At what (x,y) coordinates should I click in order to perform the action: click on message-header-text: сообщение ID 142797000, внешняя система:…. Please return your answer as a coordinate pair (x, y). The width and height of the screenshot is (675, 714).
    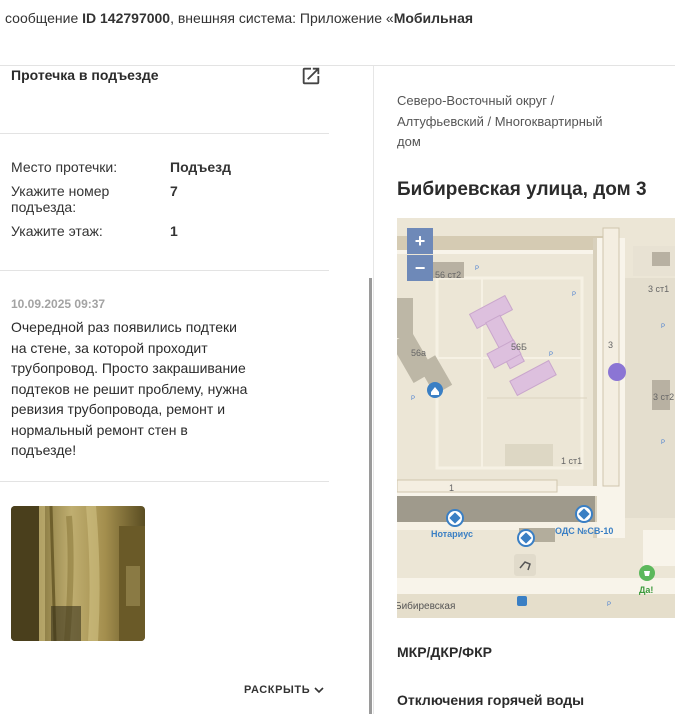
    Looking at the image, I should click on (239, 18).